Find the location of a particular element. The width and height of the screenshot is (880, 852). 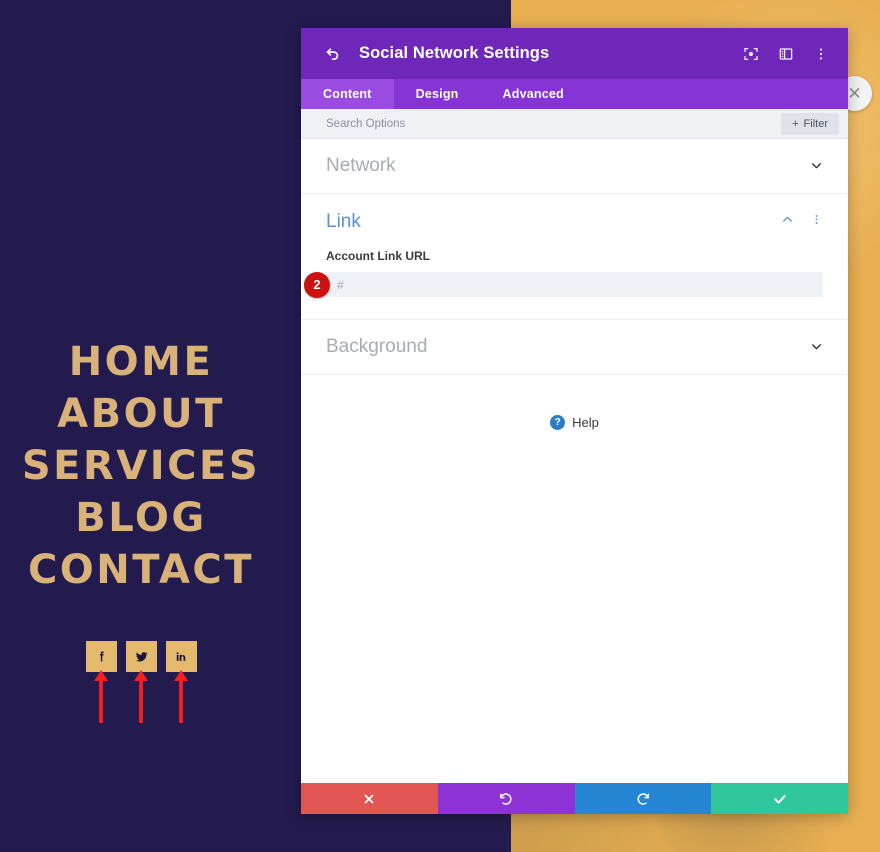

social-link-linkedin is located at coordinates (181, 656).